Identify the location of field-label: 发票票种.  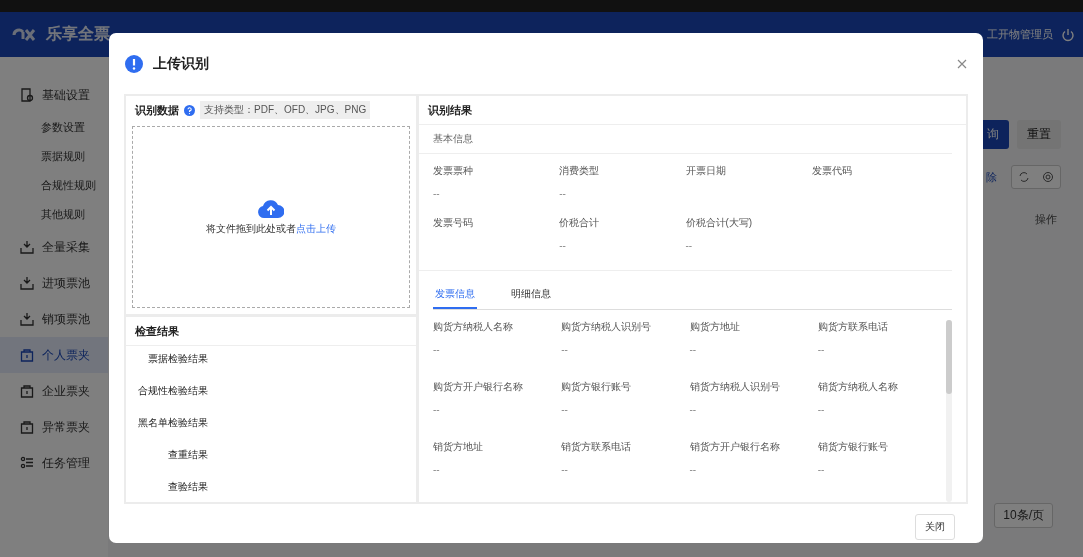
(453, 171).